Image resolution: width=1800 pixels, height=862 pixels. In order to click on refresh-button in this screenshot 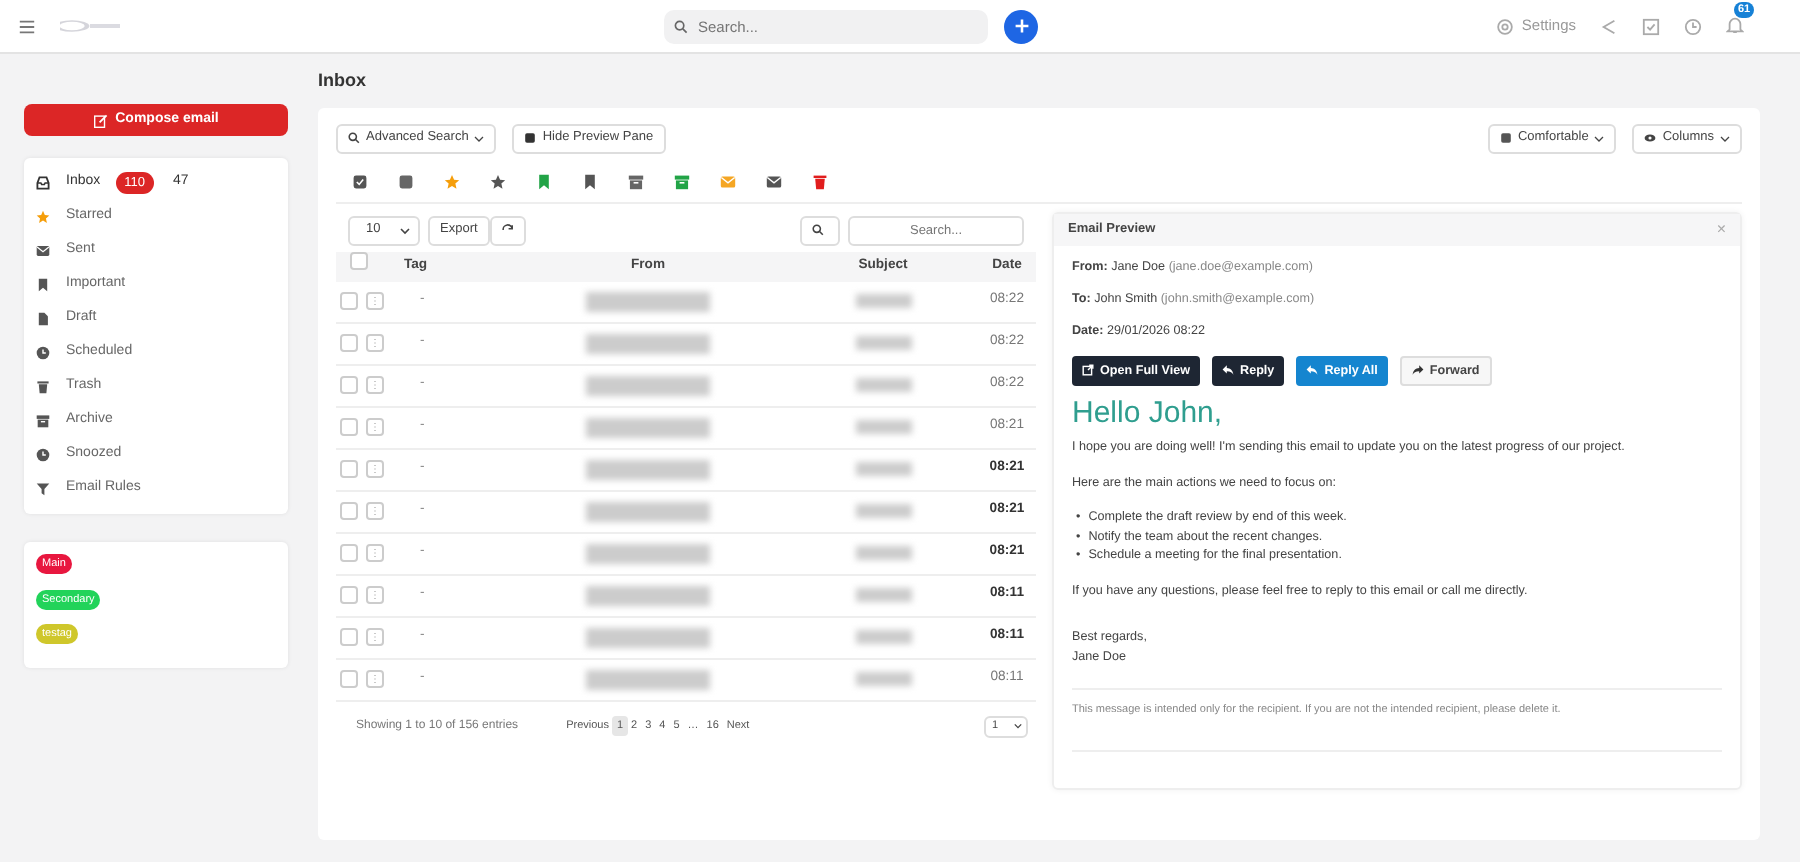, I will do `click(507, 230)`.